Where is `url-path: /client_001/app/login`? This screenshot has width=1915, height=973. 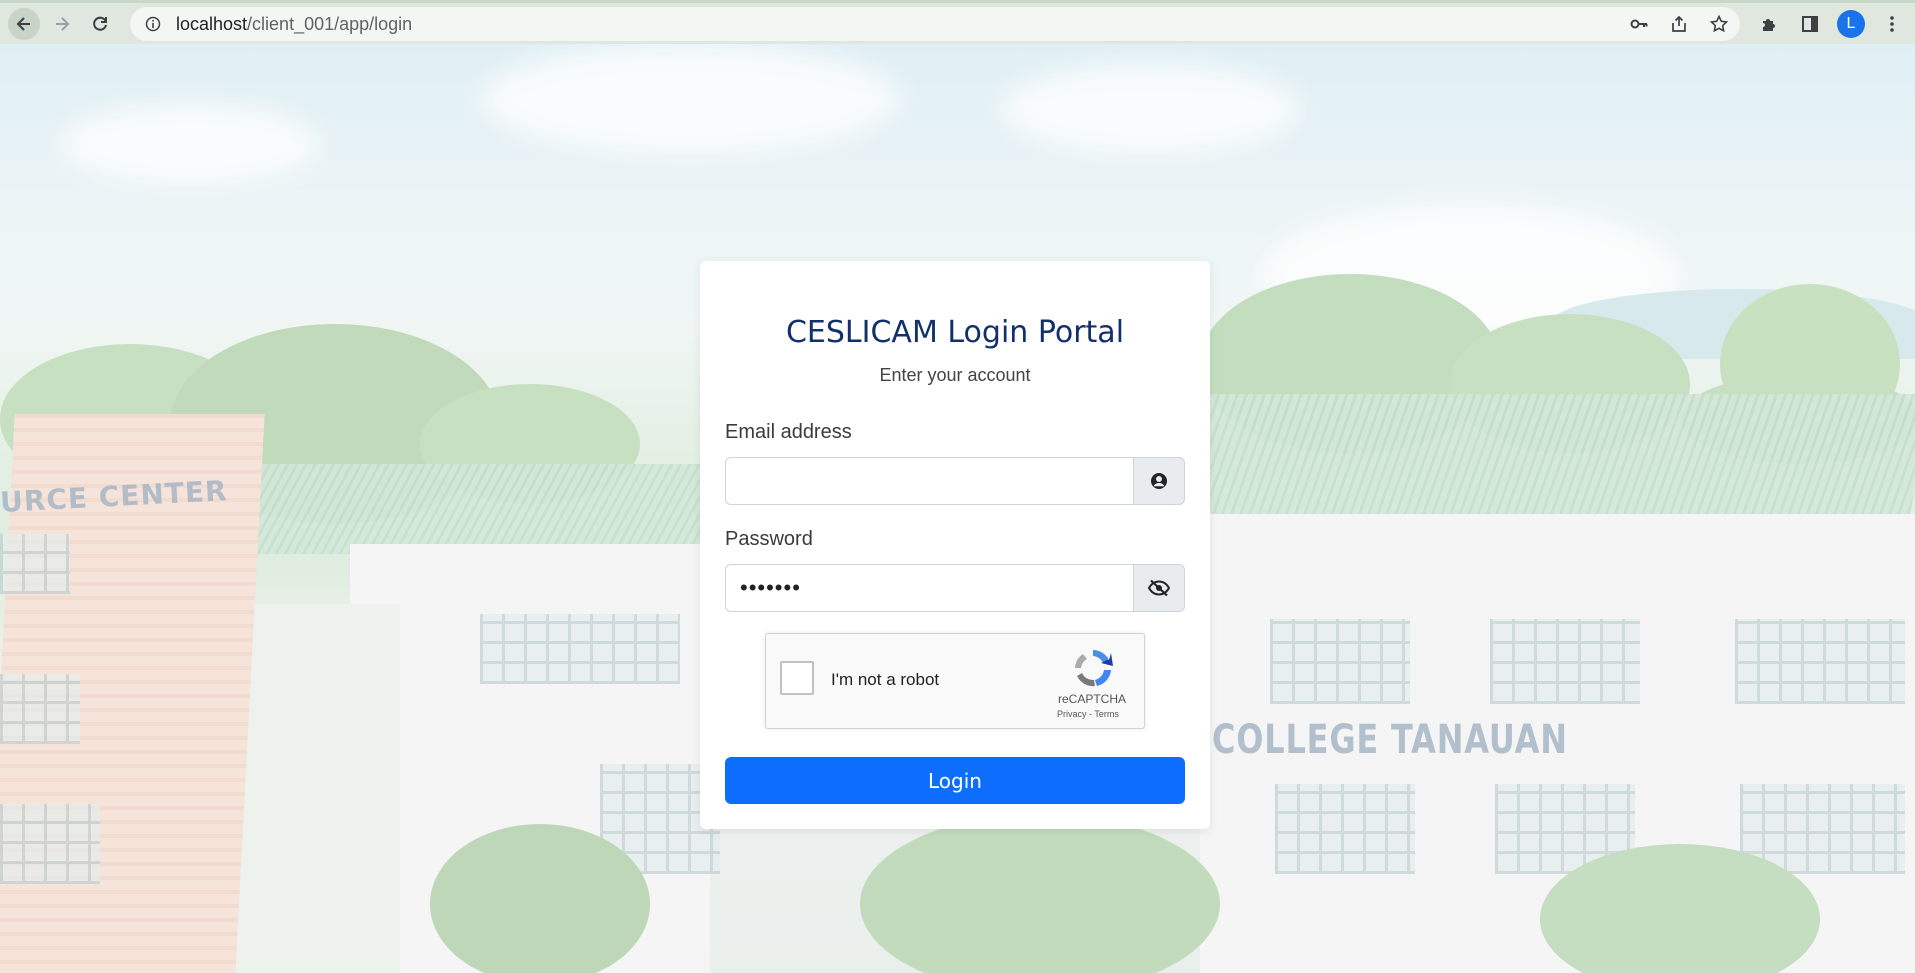
url-path: /client_001/app/login is located at coordinates (330, 23).